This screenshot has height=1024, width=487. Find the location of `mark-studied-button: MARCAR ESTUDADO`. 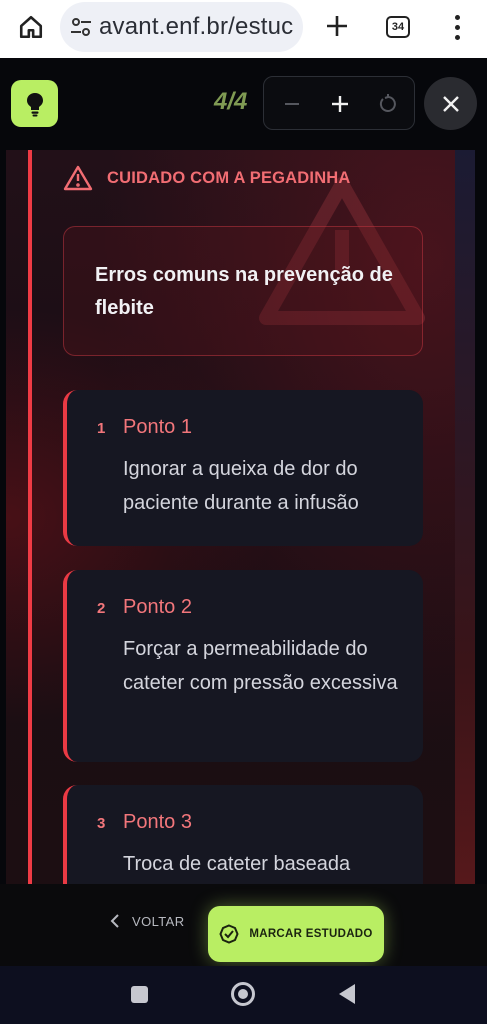

mark-studied-button: MARCAR ESTUDADO is located at coordinates (296, 934).